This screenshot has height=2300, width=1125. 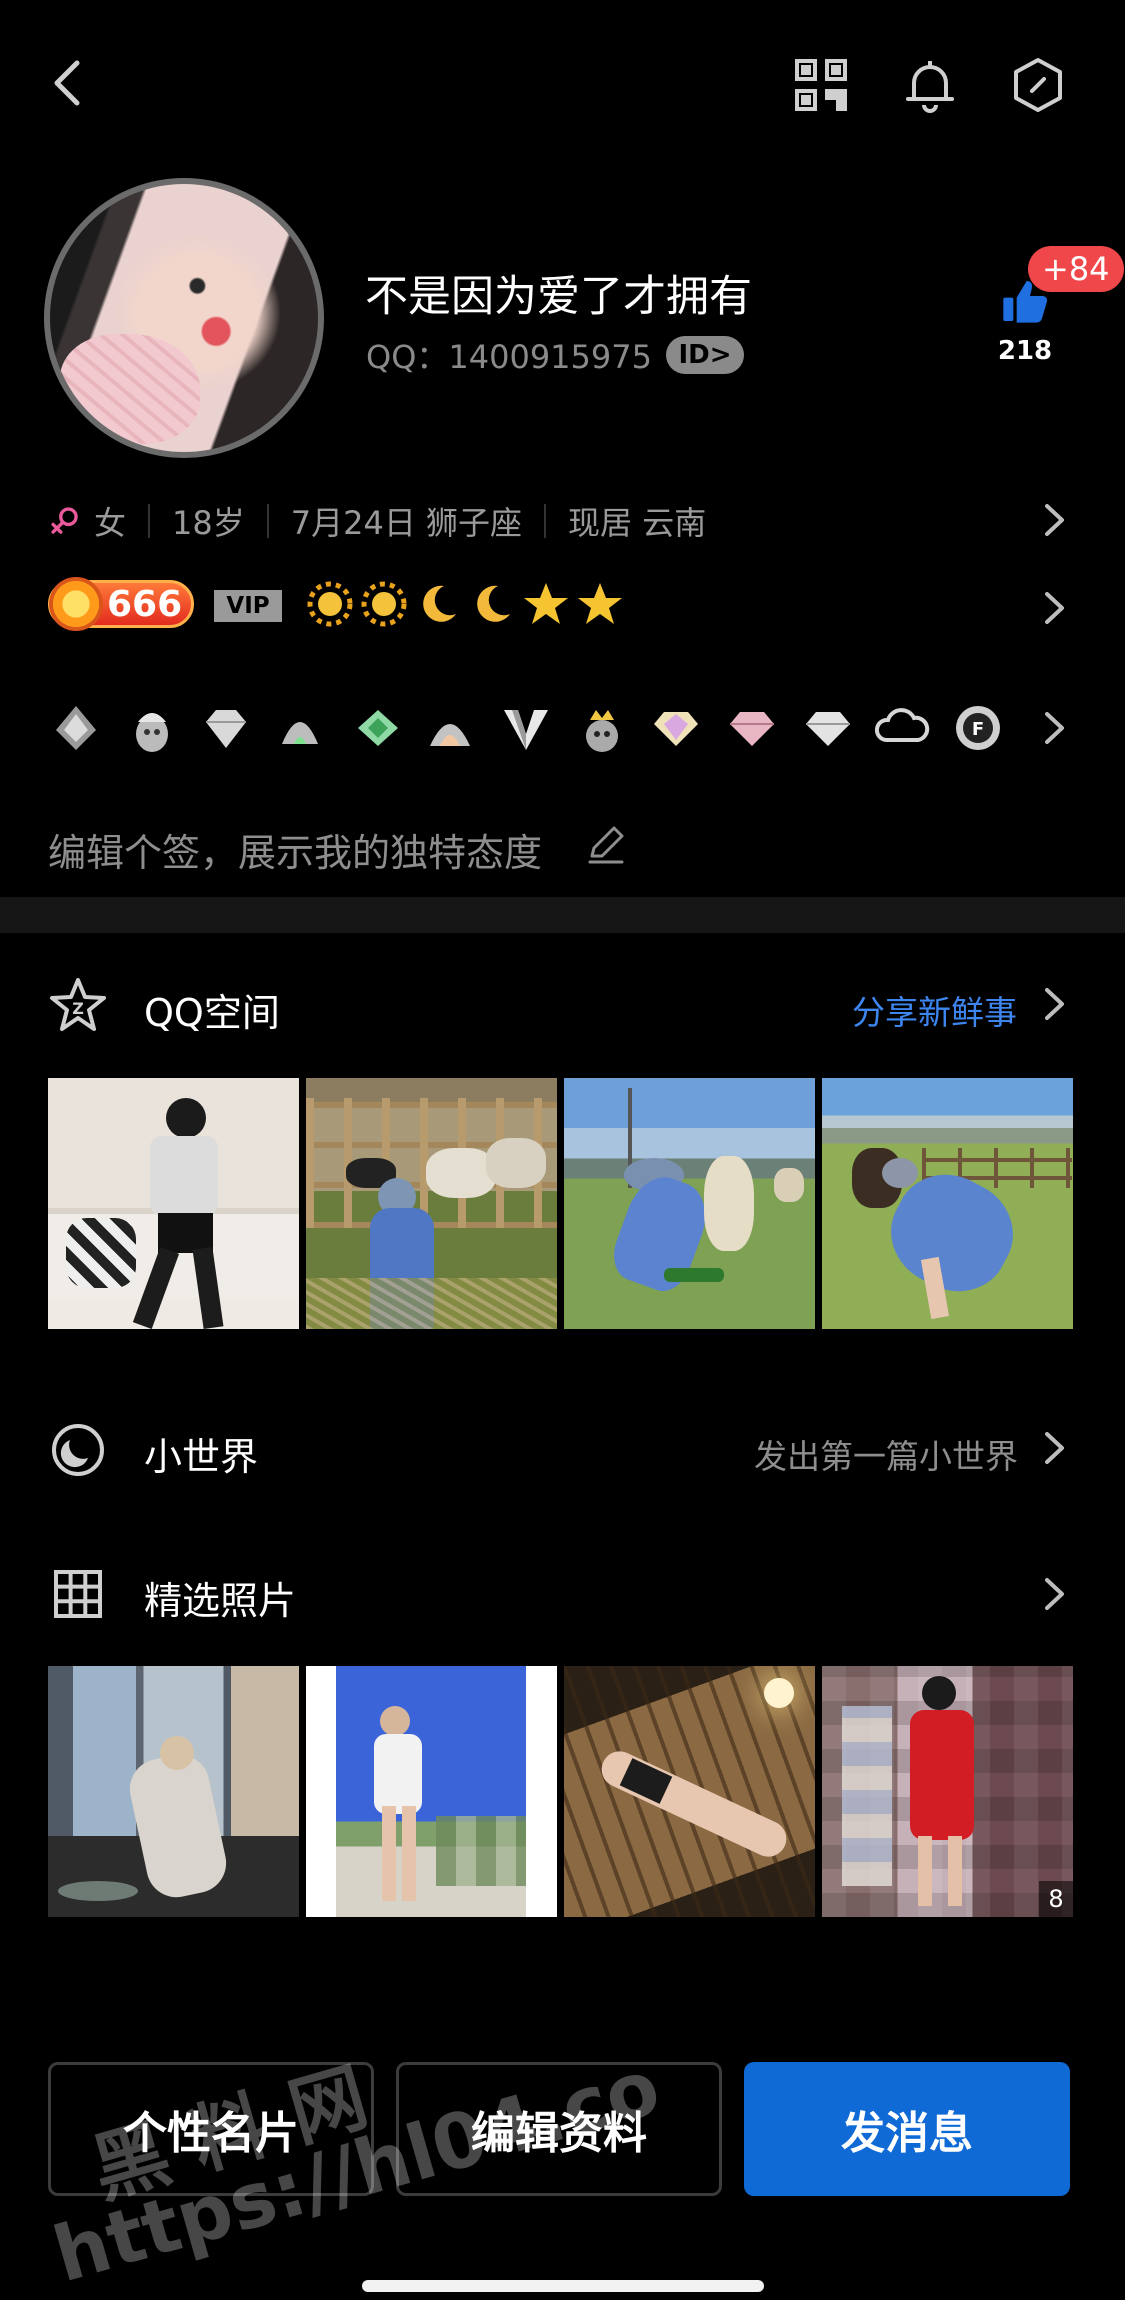 I want to click on badge-penguin-crown-icon, so click(x=602, y=728).